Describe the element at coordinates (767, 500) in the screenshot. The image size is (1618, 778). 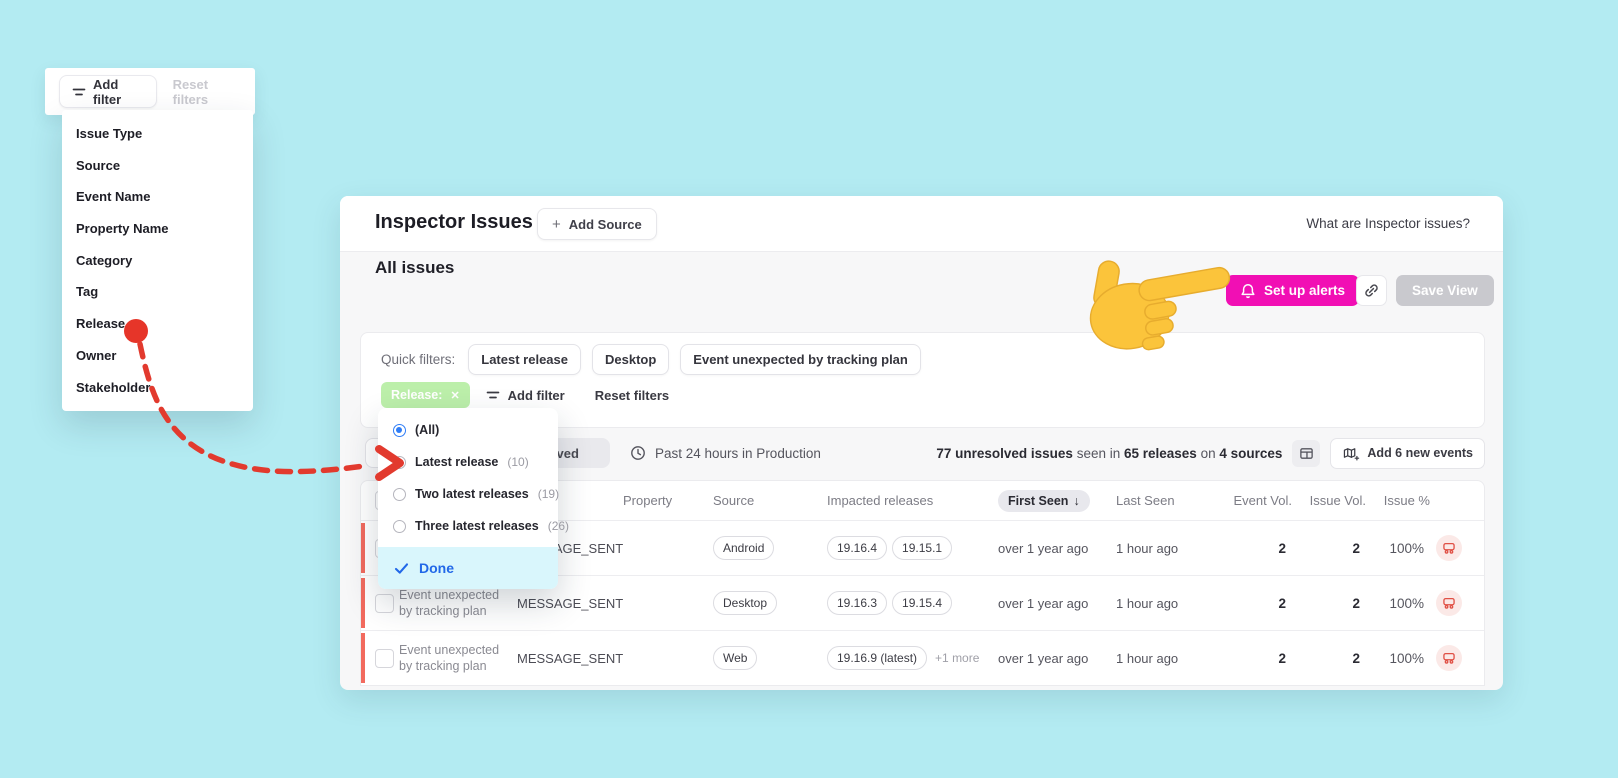
I see `col-source: Source` at that location.